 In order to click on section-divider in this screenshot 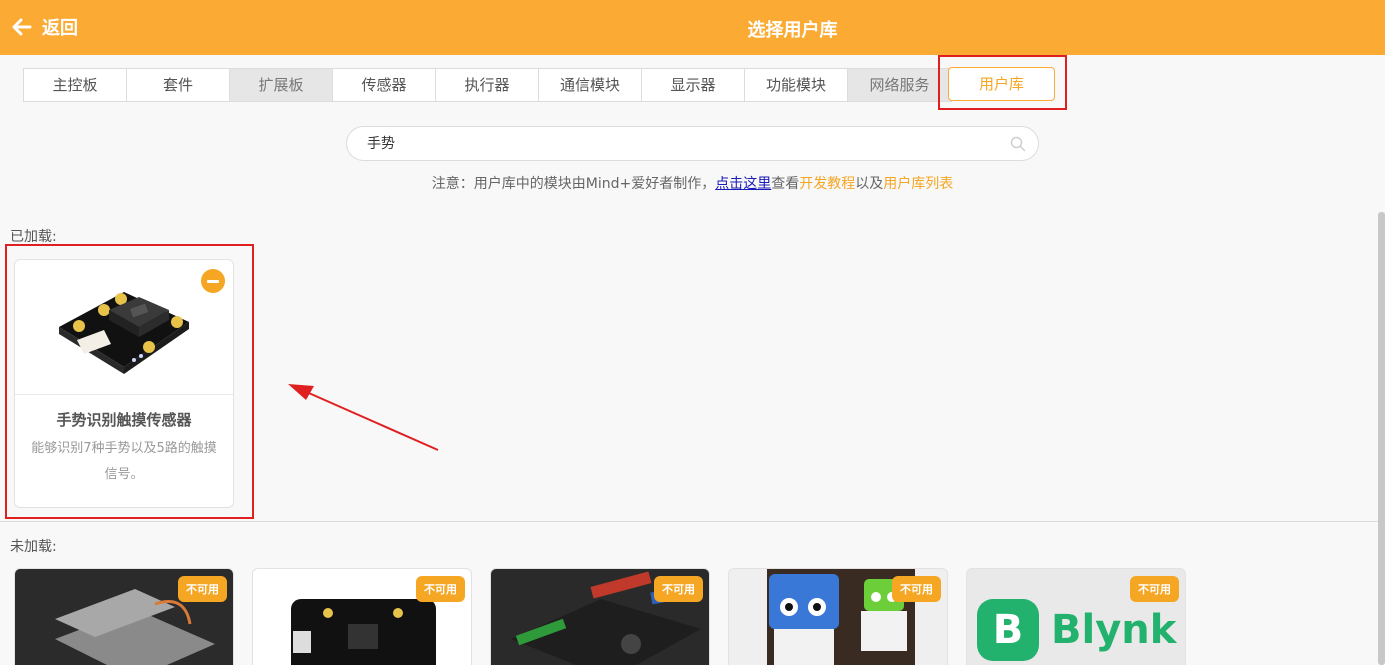, I will do `click(689, 521)`.